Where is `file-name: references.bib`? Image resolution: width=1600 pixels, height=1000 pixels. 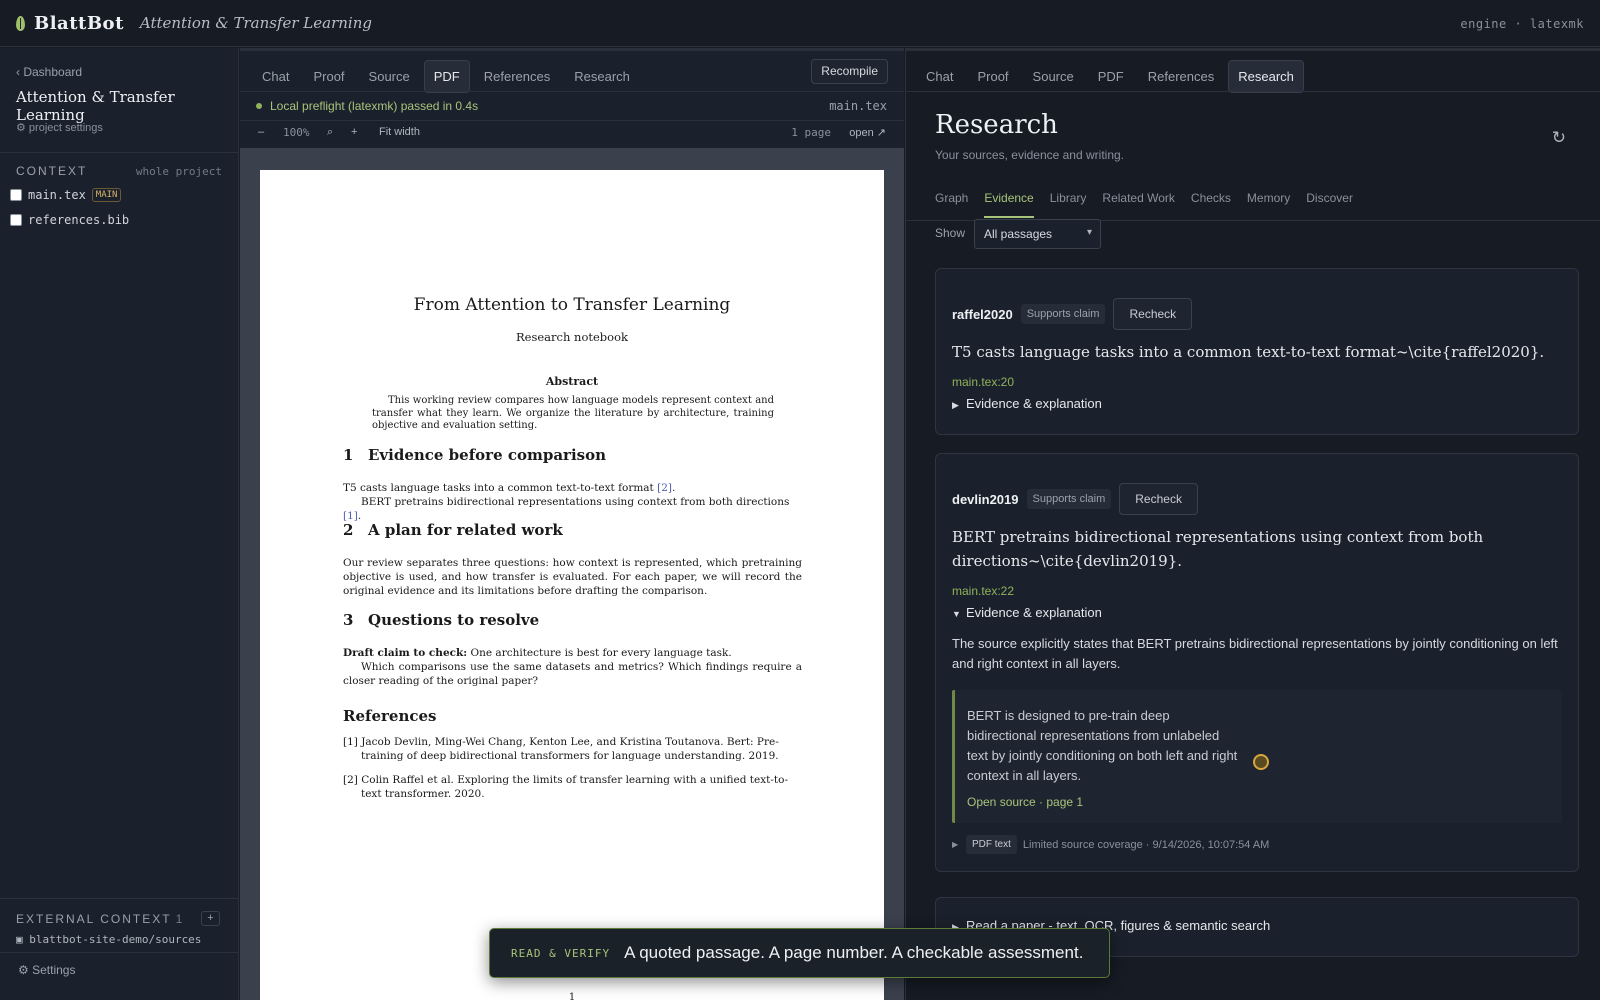 file-name: references.bib is located at coordinates (78, 220).